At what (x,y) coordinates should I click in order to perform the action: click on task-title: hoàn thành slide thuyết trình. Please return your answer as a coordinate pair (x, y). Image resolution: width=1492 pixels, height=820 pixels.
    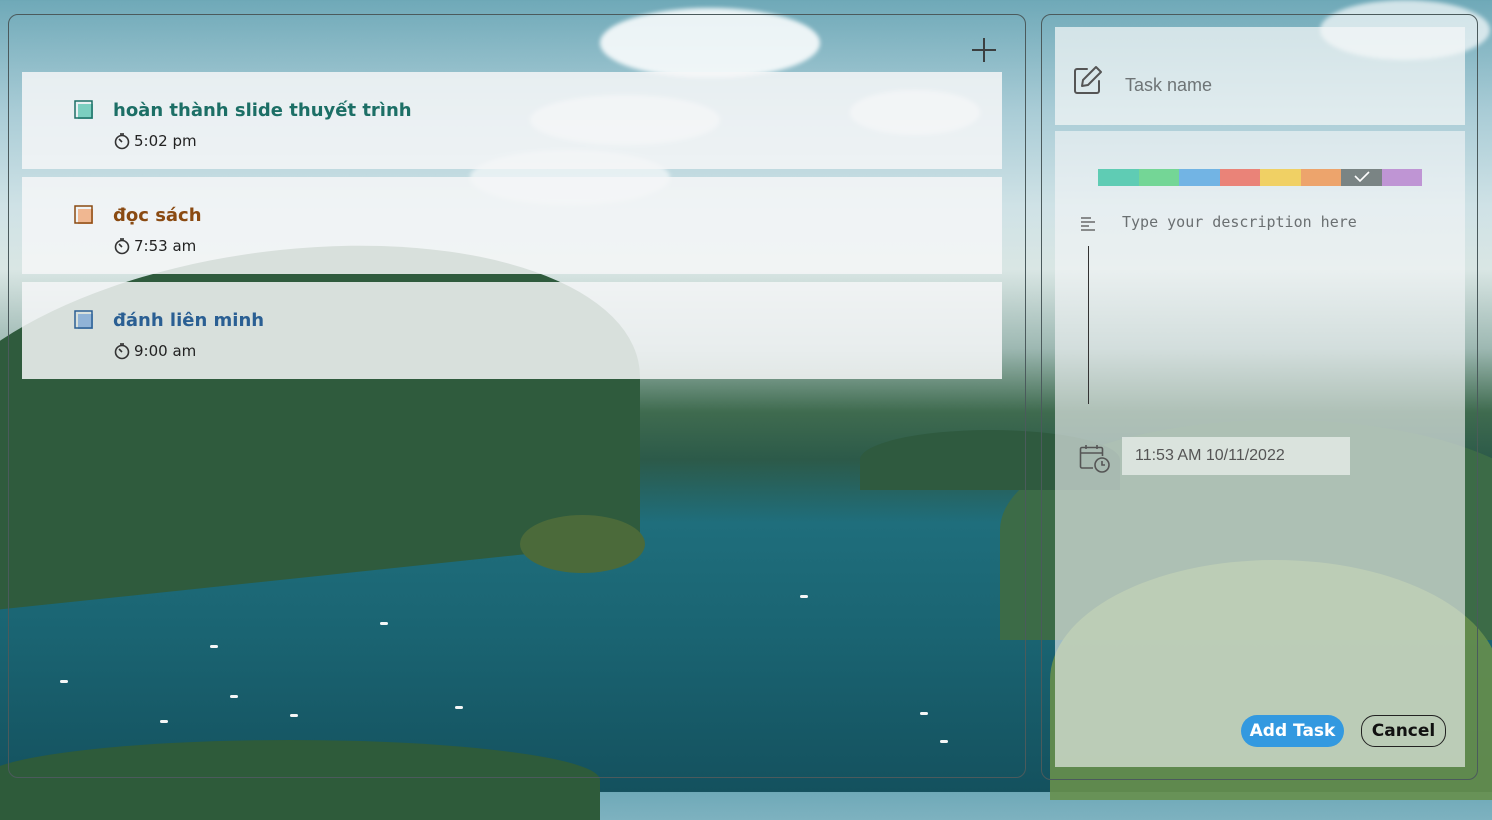
    Looking at the image, I should click on (262, 110).